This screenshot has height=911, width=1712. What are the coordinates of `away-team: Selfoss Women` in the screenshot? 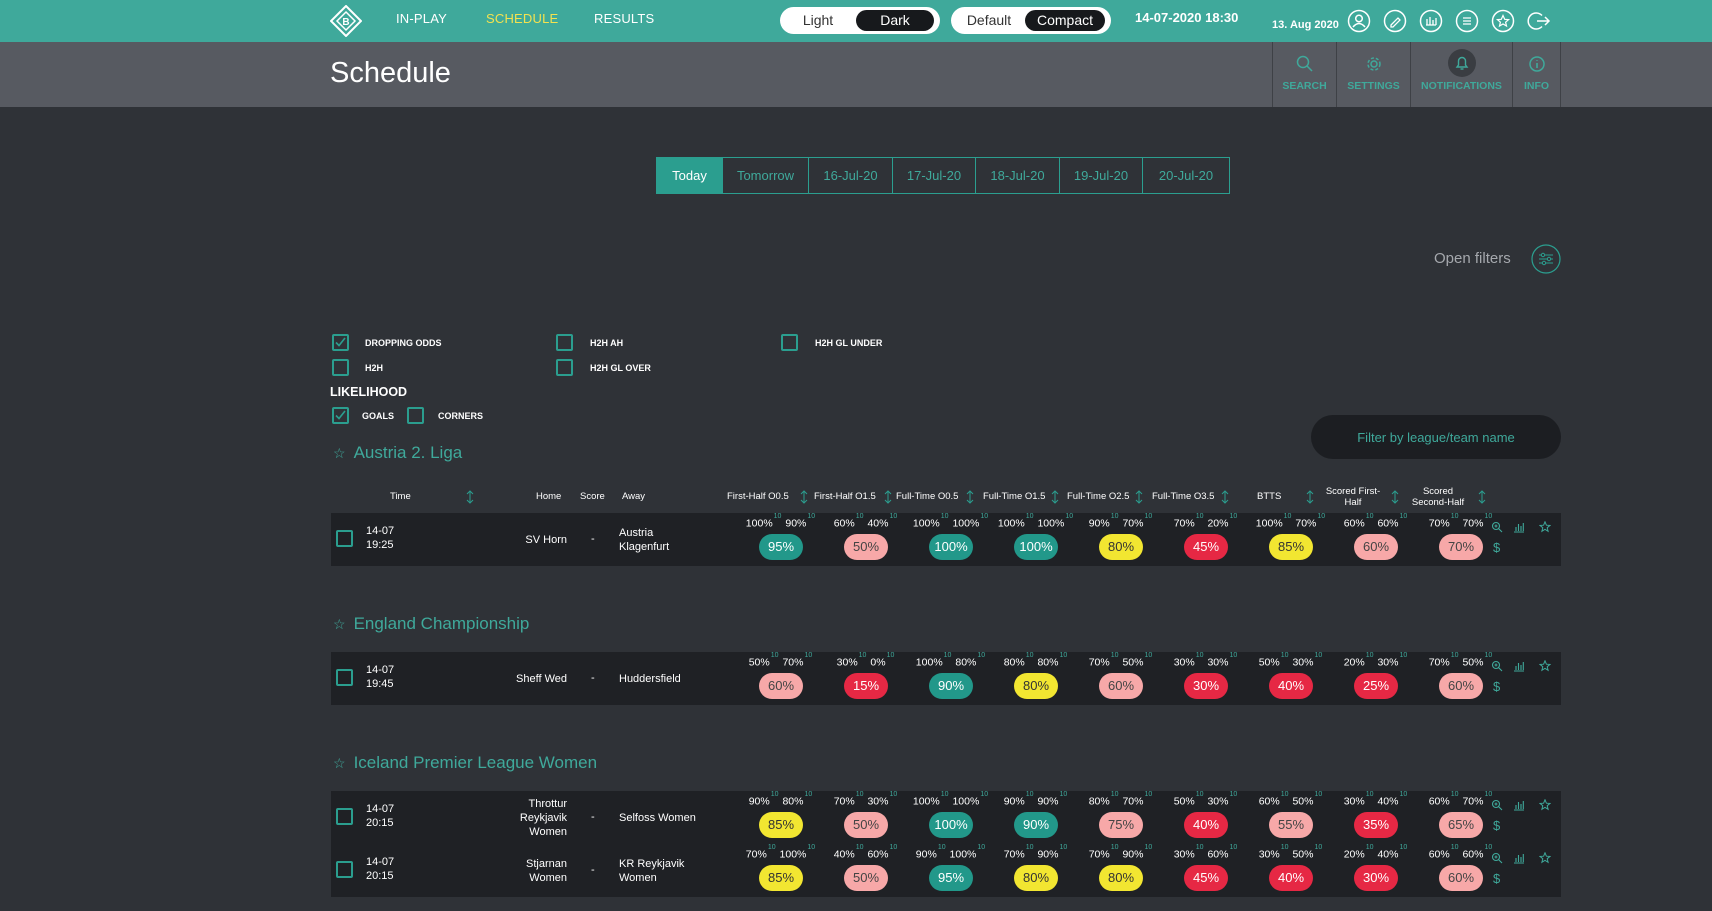 It's located at (657, 818).